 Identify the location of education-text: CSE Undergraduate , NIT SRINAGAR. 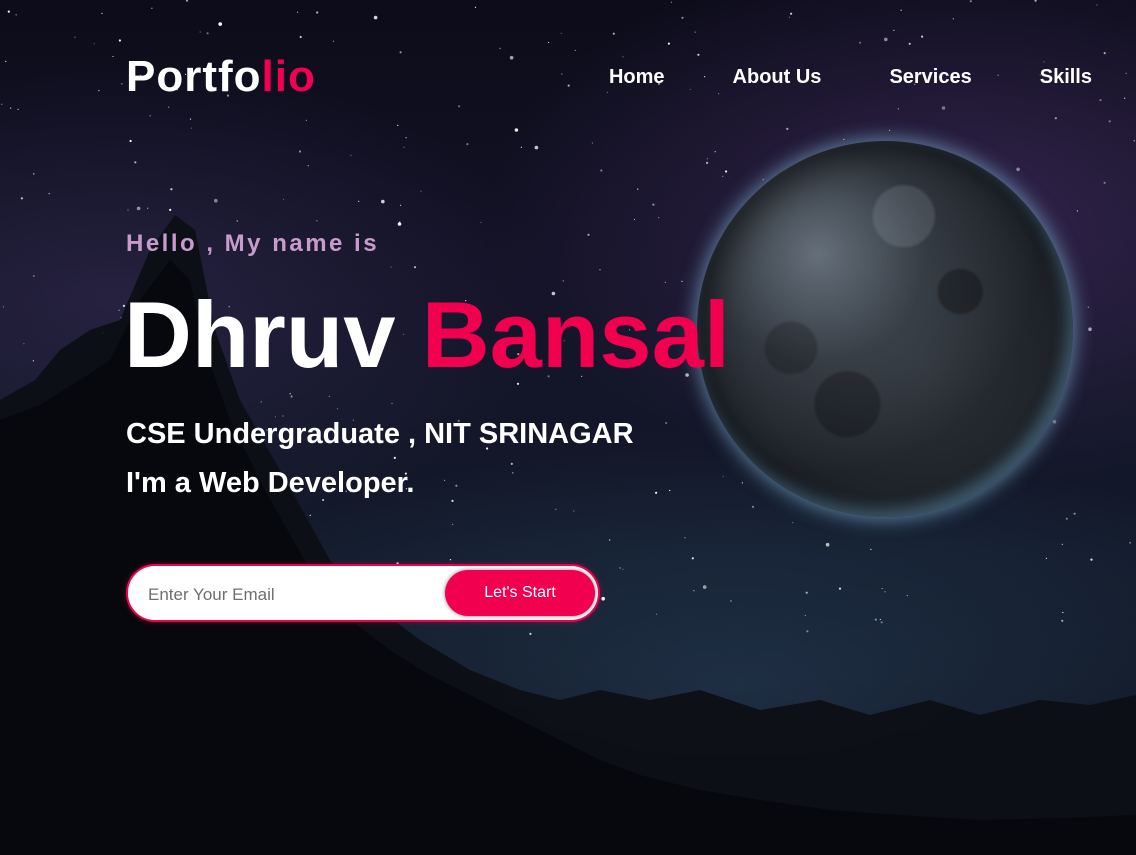
(380, 434).